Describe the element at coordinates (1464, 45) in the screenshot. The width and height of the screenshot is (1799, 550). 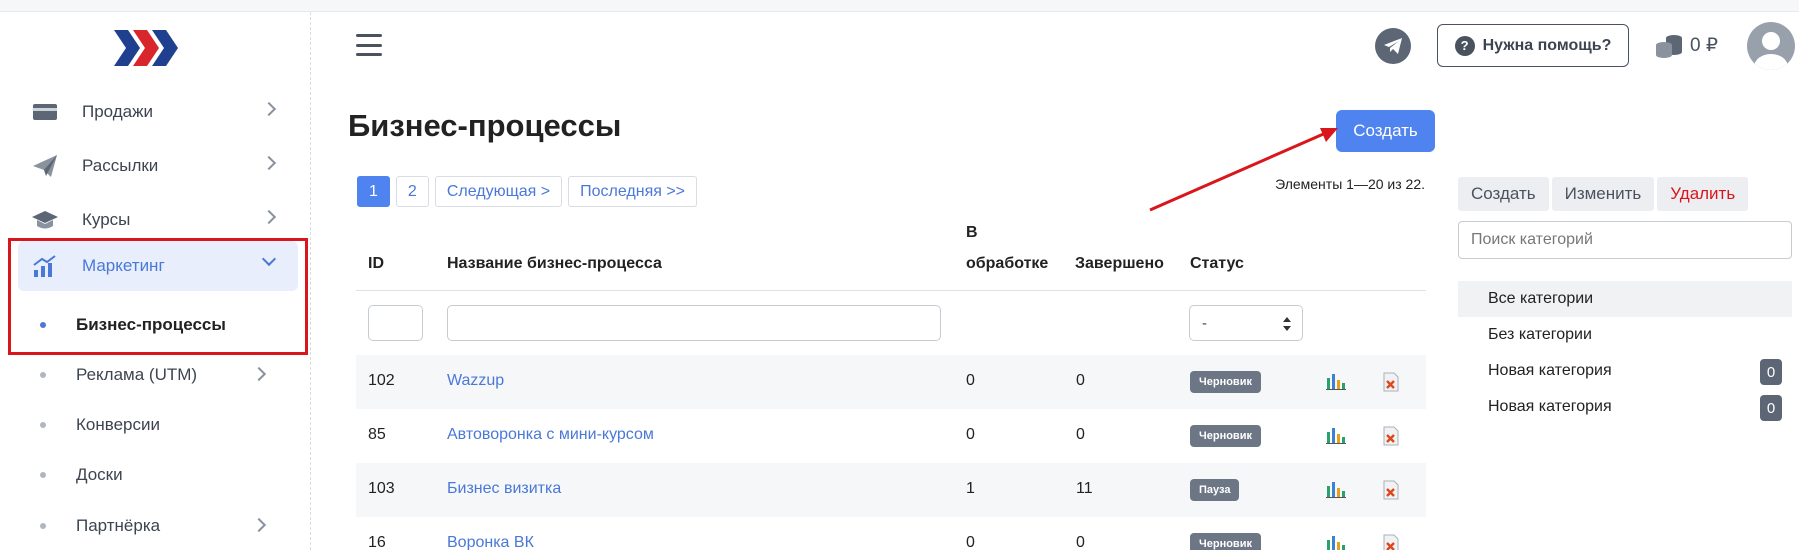
I see `question-icon: ?` at that location.